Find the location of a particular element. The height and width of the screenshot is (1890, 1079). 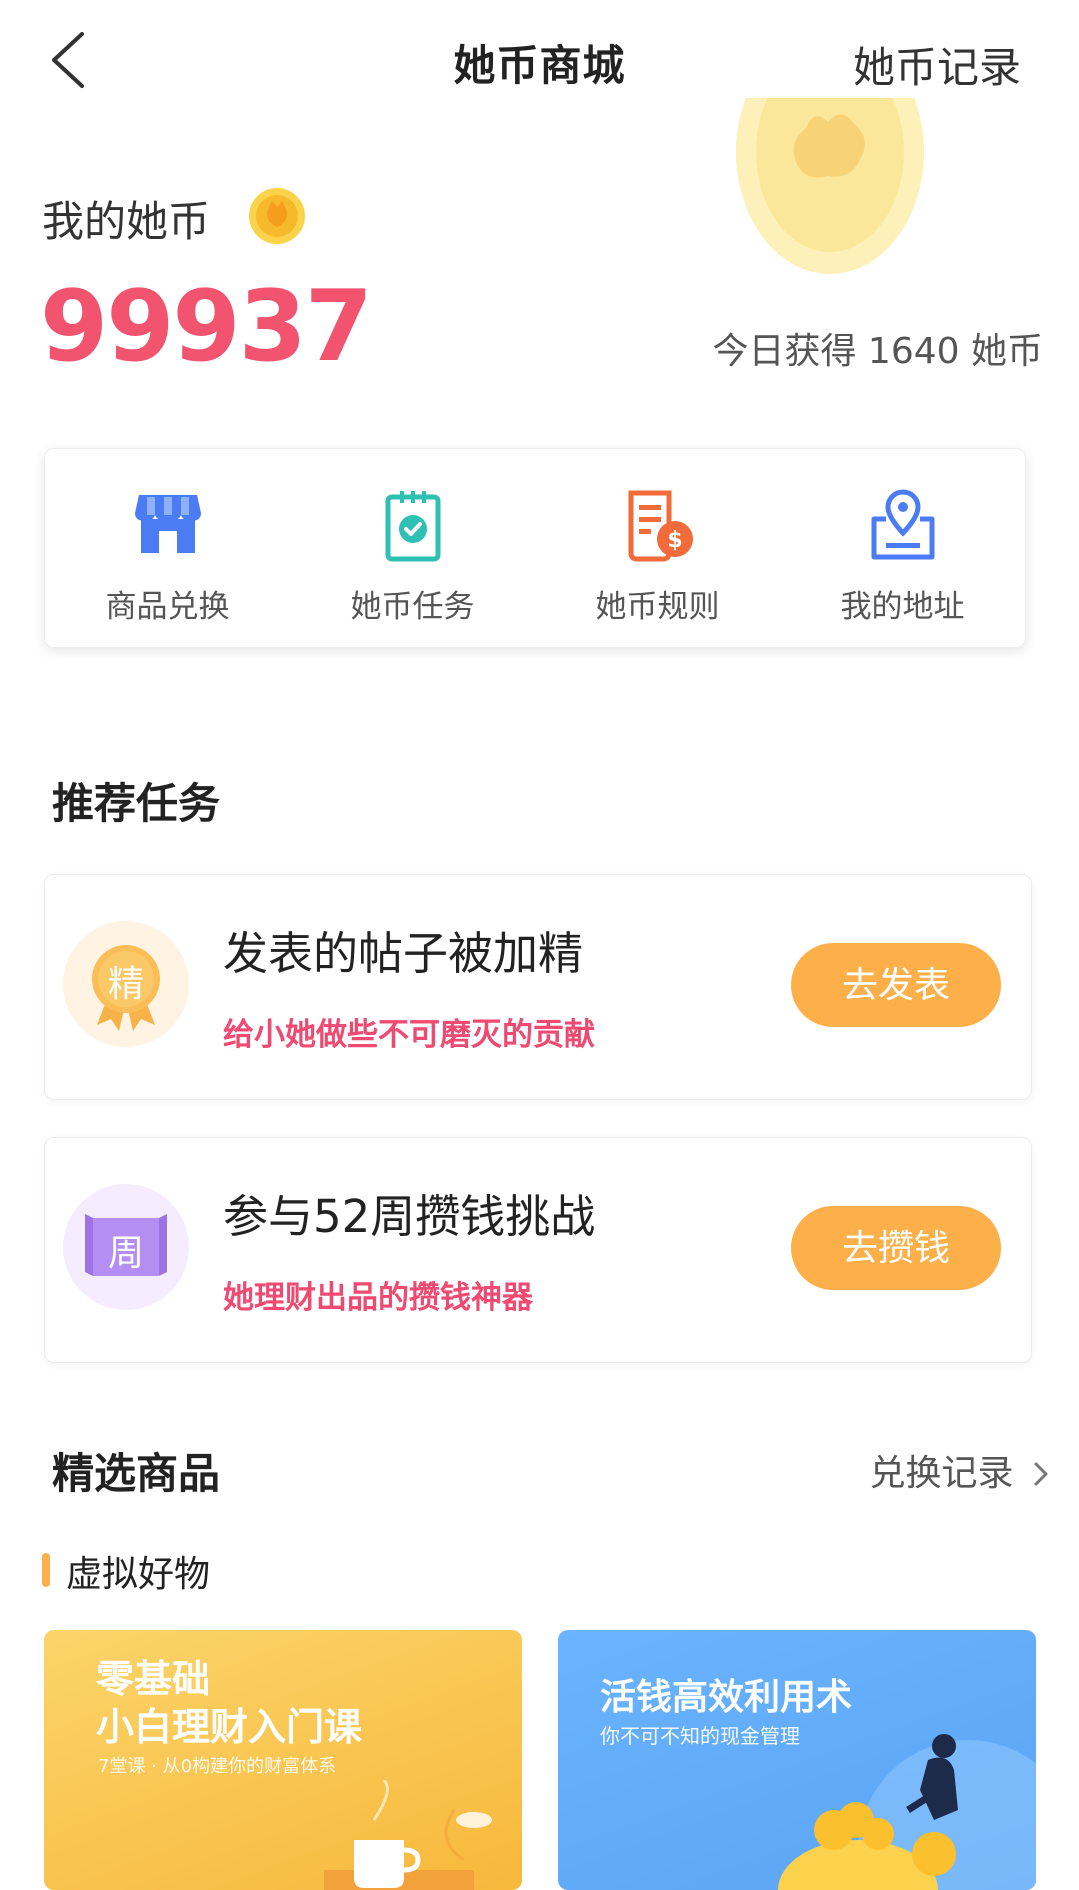

task-title: 发表的帖子被加精 is located at coordinates (403, 953).